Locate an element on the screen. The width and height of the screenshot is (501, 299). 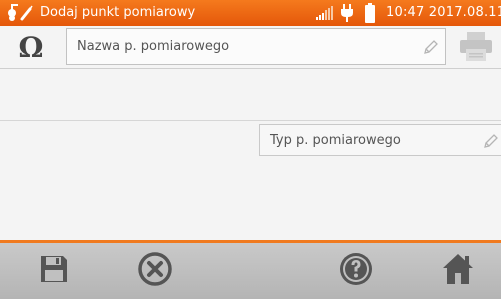
save-icon is located at coordinates (54, 271).